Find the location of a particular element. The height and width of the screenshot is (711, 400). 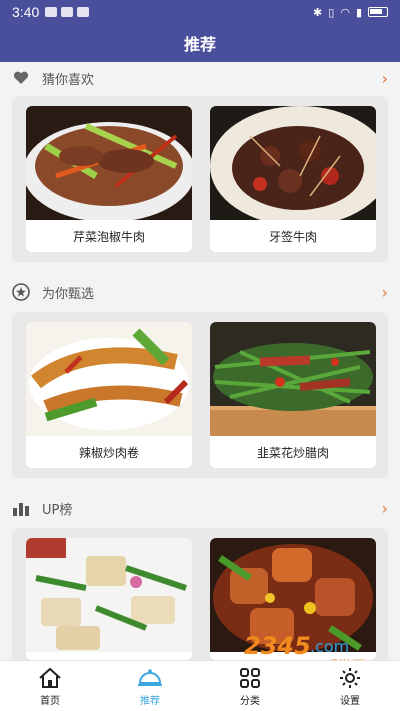

status-time: 3:40 is located at coordinates (26, 12).